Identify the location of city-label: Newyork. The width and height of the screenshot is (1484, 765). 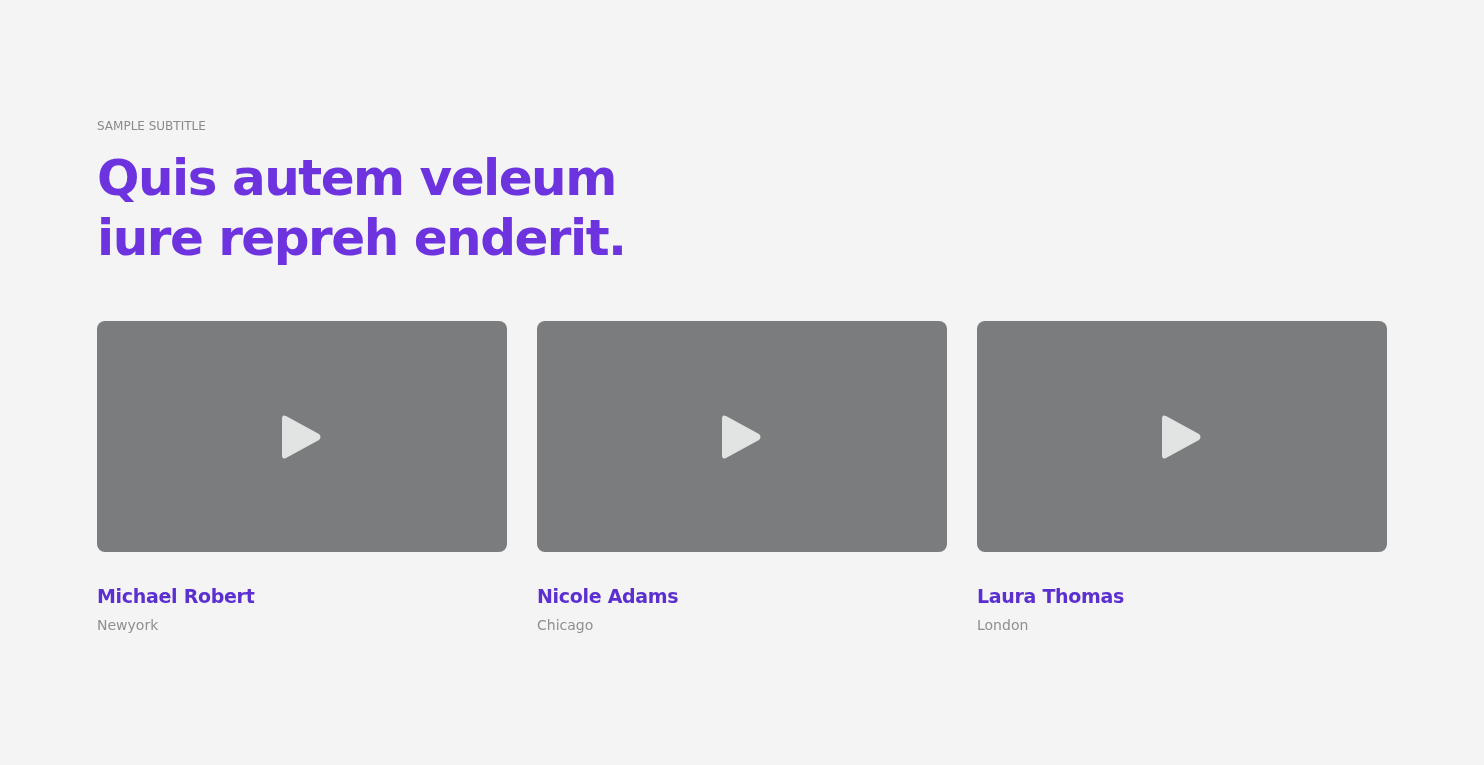
(128, 625).